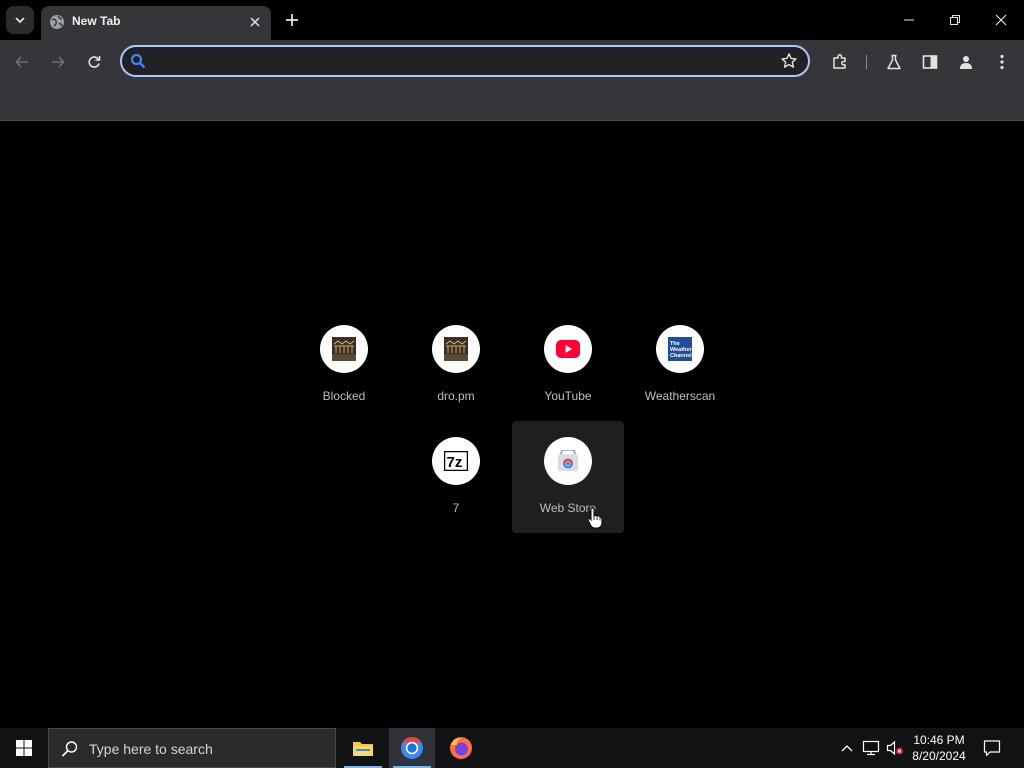  Describe the element at coordinates (96, 21) in the screenshot. I see `tab-title: New Tab` at that location.